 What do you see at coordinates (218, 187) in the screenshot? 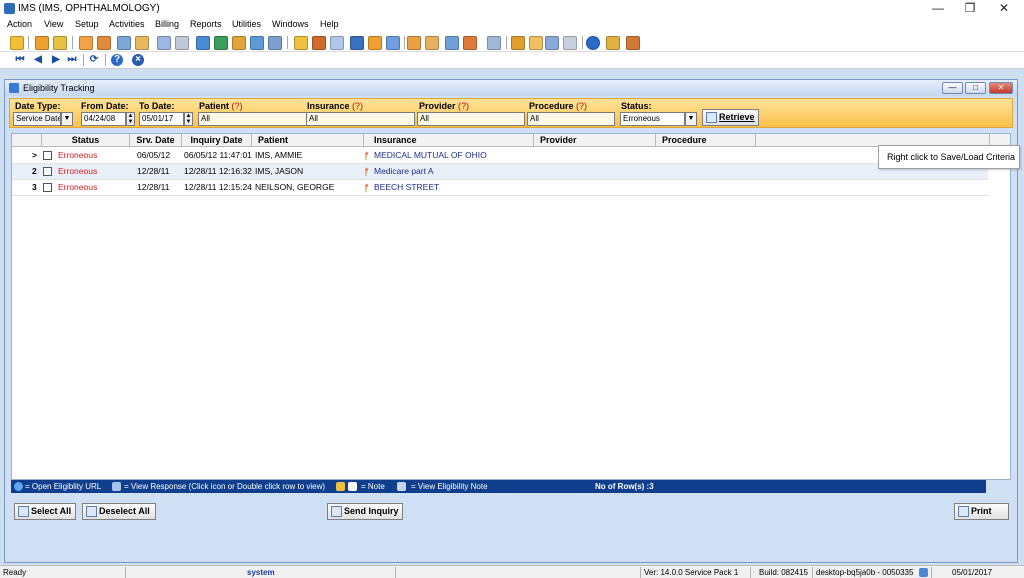
I see `inquiry-date-cell: 12/28/11 12:15:24` at bounding box center [218, 187].